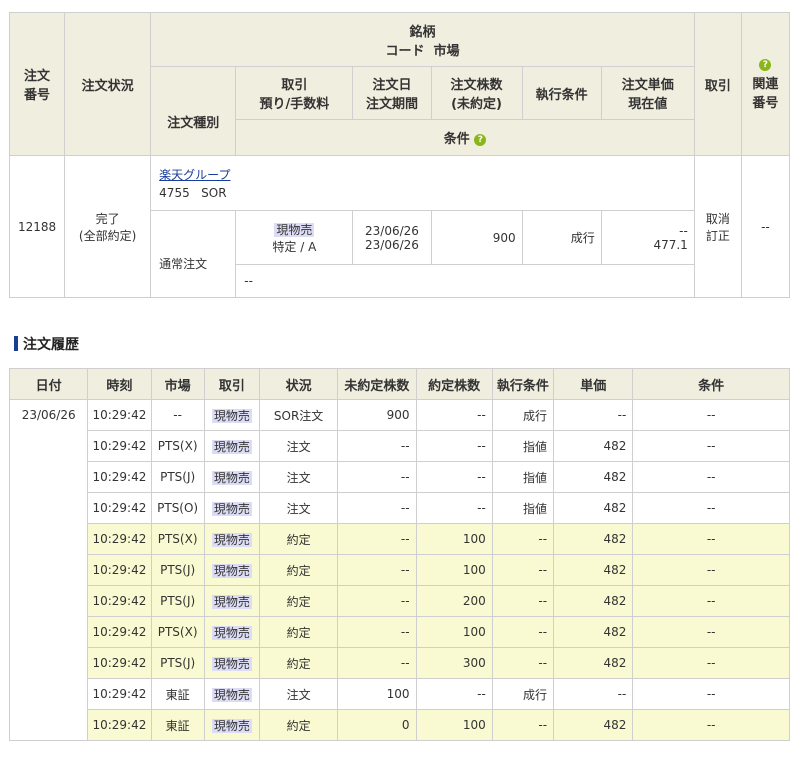 The height and width of the screenshot is (758, 804). What do you see at coordinates (400, 725) in the screenshot?
I see `history-row: 10:29:42 東証 現物売 約定 0 100 -- 482 --` at bounding box center [400, 725].